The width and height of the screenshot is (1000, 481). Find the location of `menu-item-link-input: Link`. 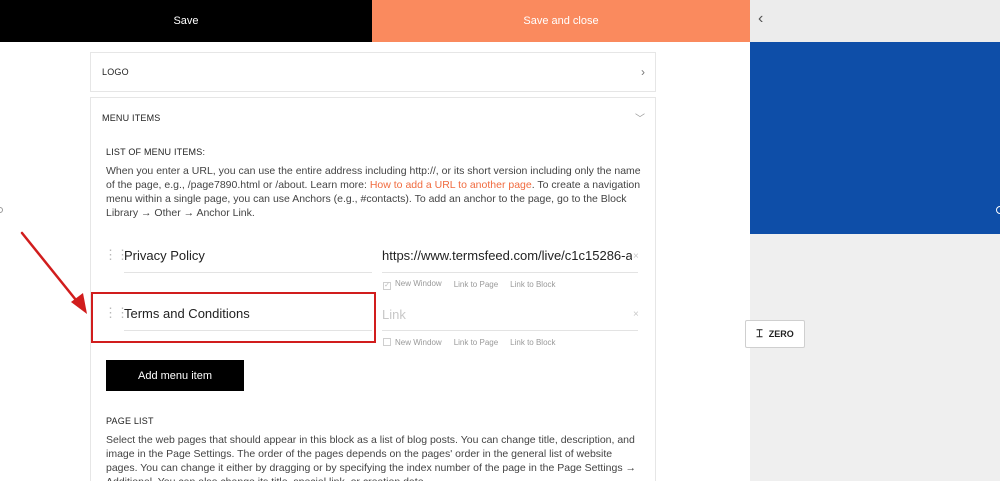

menu-item-link-input: Link is located at coordinates (507, 314).